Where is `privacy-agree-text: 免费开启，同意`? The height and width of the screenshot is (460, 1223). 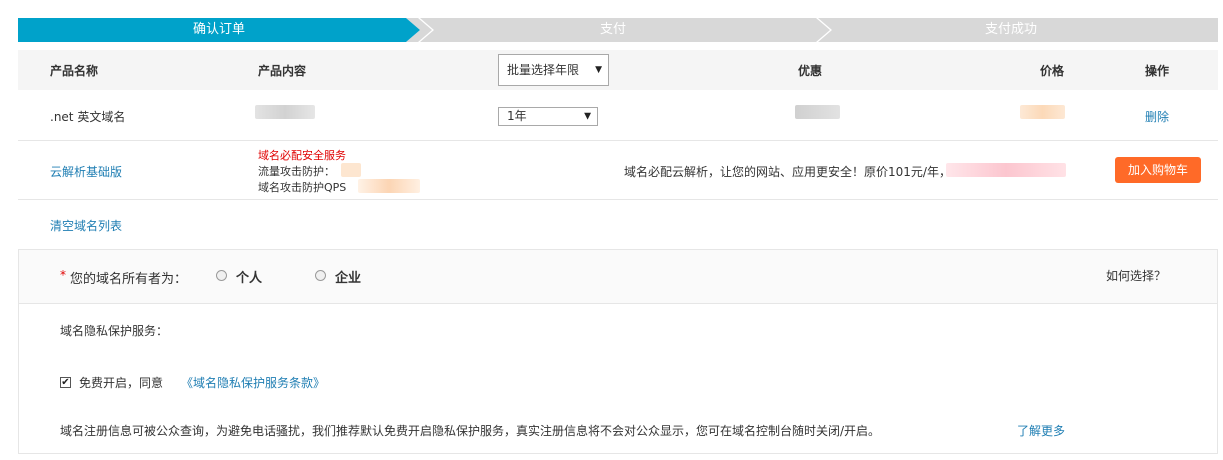 privacy-agree-text: 免费开启，同意 is located at coordinates (121, 383).